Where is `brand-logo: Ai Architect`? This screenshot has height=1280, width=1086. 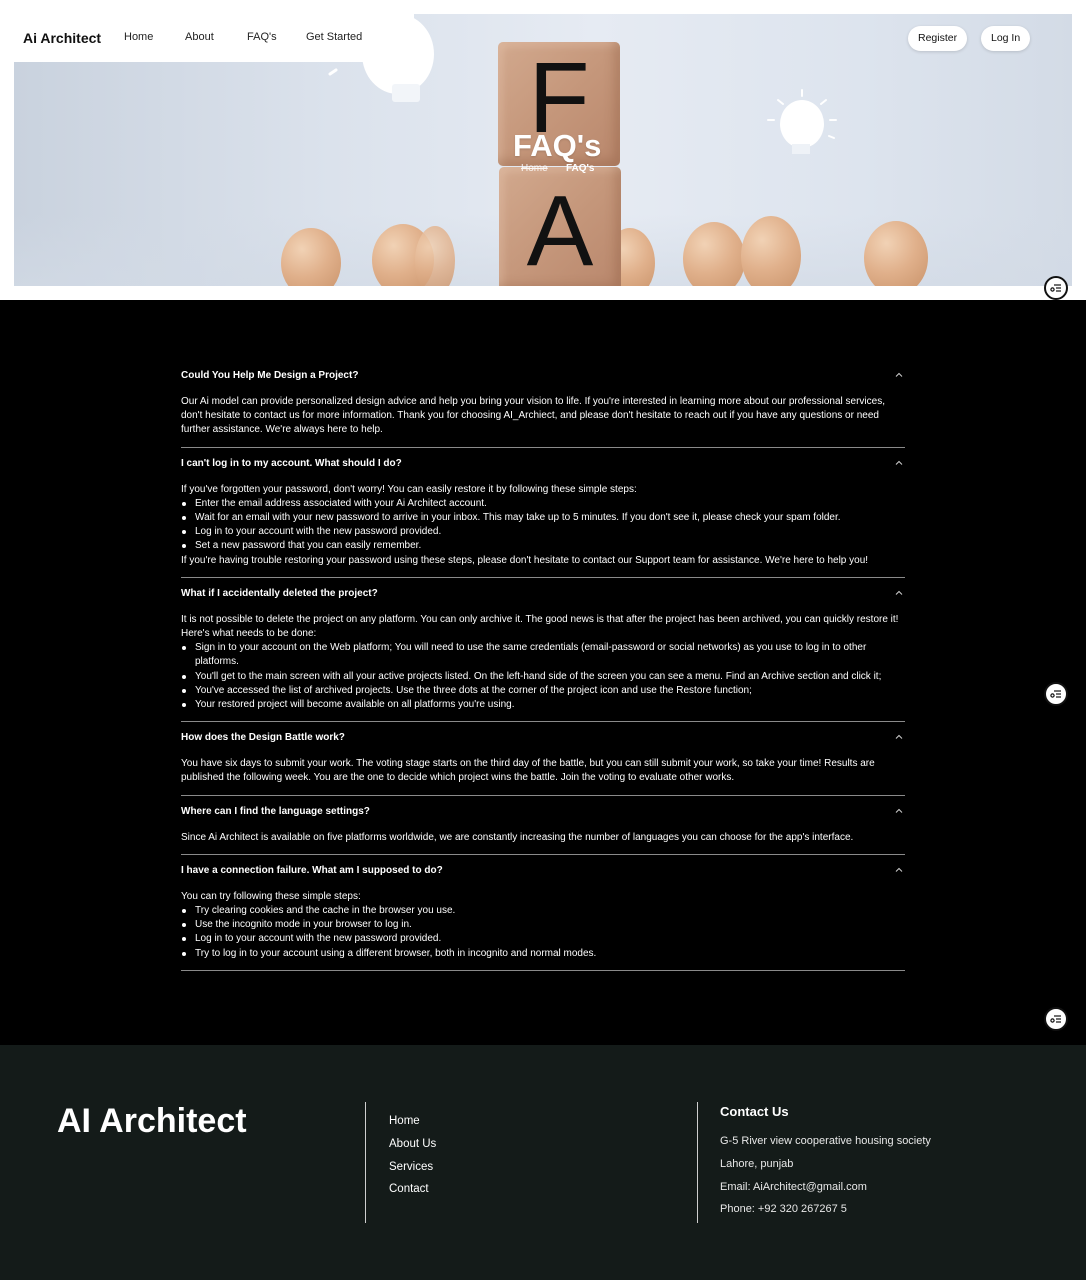
brand-logo: Ai Architect is located at coordinates (62, 38).